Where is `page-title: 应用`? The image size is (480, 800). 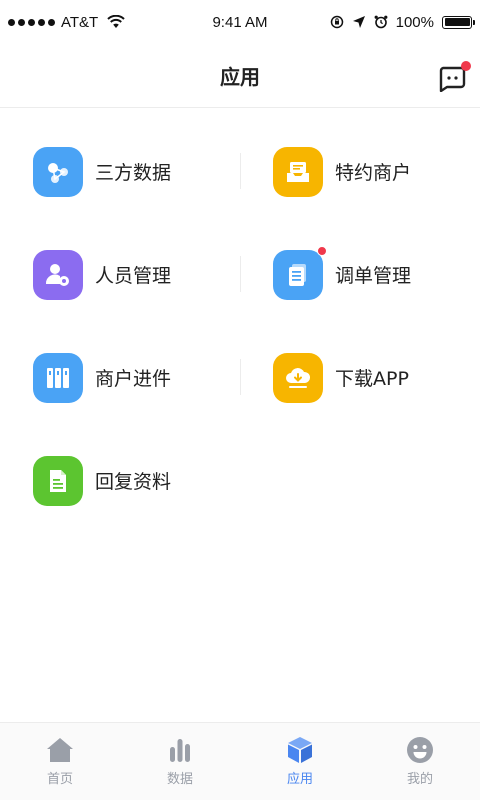
page-title: 应用 is located at coordinates (240, 77).